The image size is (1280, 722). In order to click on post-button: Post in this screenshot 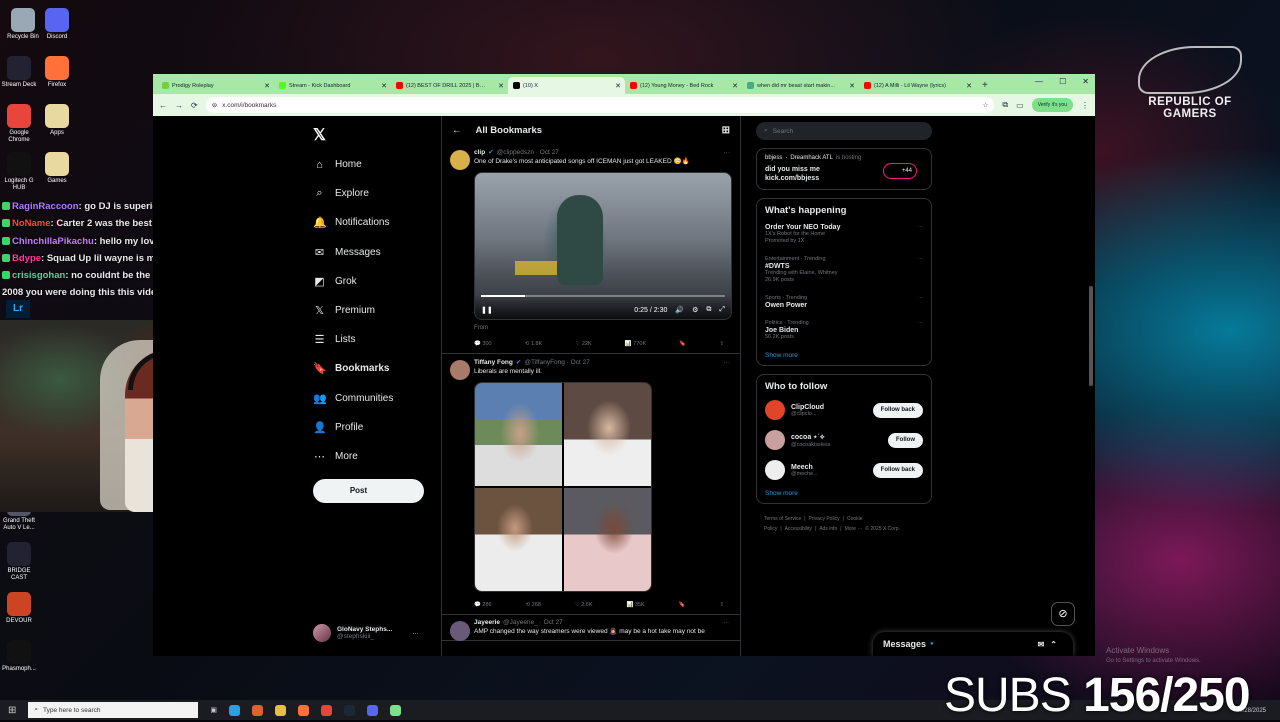, I will do `click(368, 491)`.